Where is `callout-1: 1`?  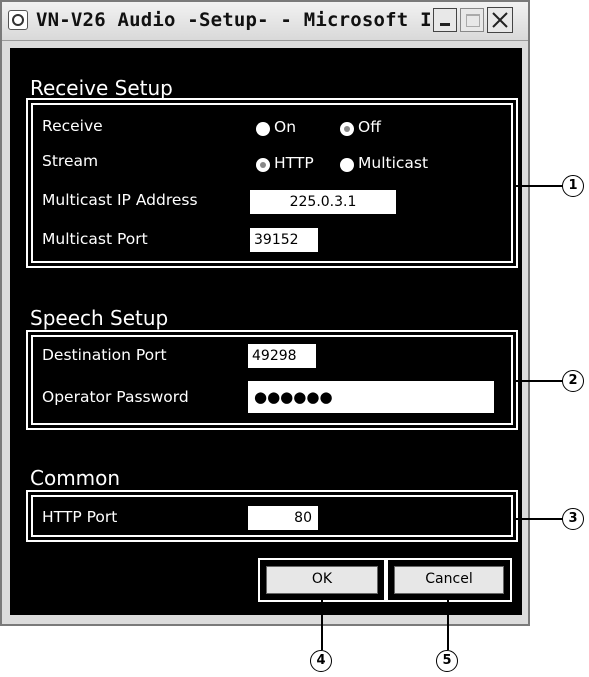 callout-1: 1 is located at coordinates (573, 186).